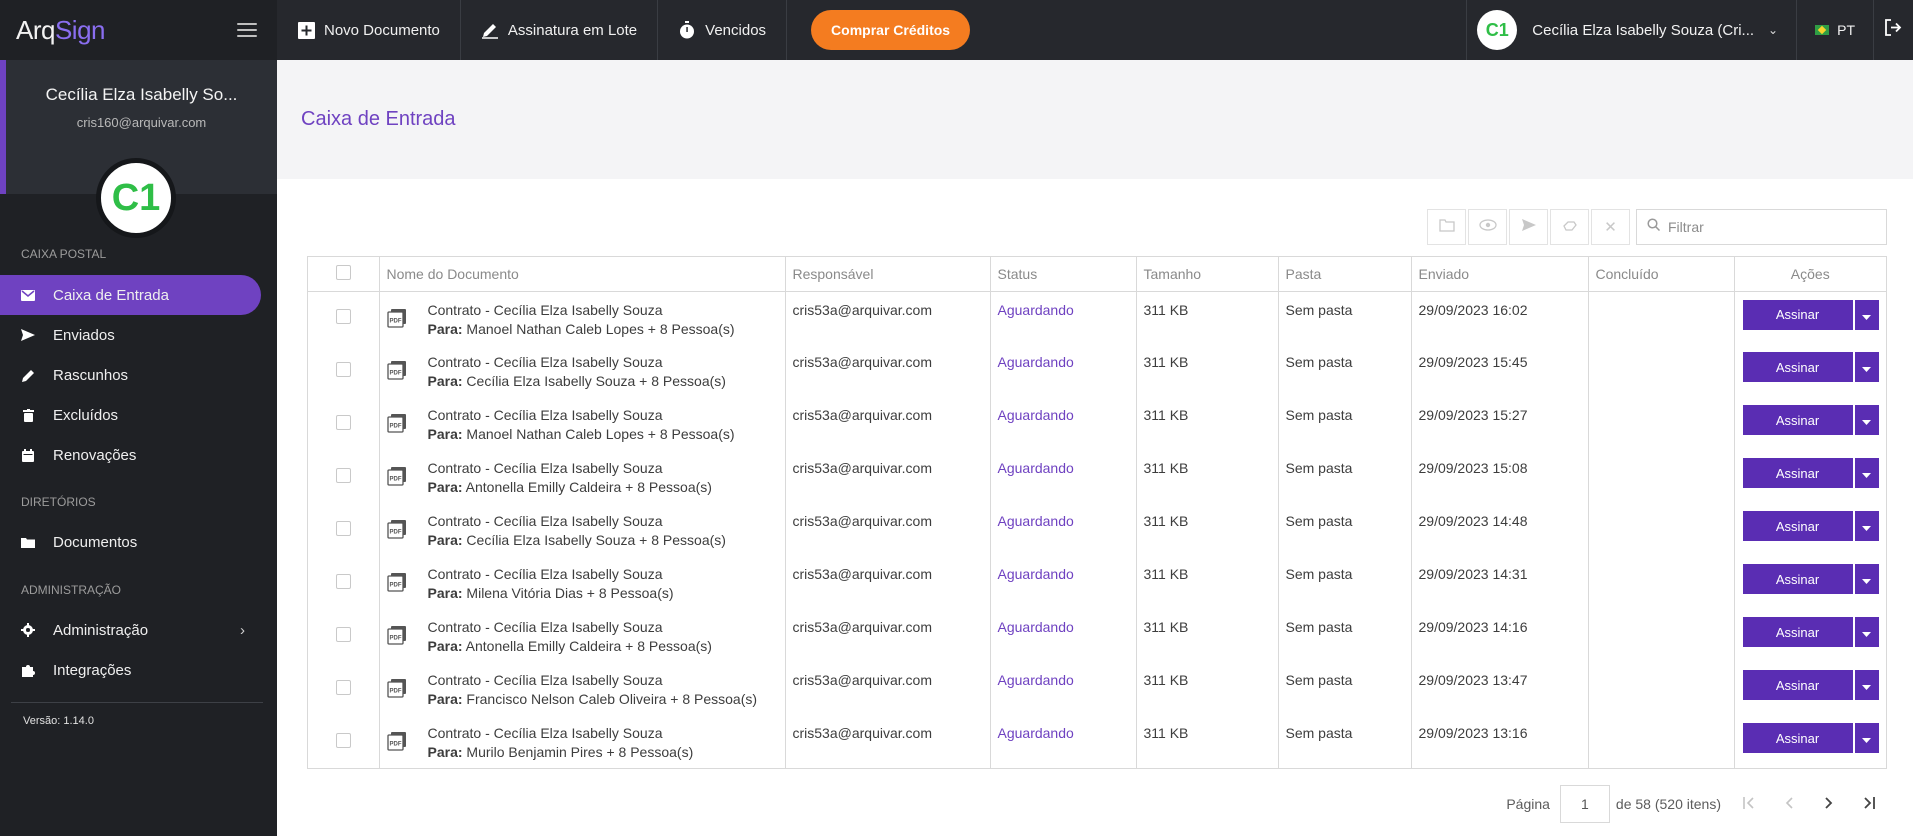  What do you see at coordinates (136, 198) in the screenshot?
I see `avatar: C1` at bounding box center [136, 198].